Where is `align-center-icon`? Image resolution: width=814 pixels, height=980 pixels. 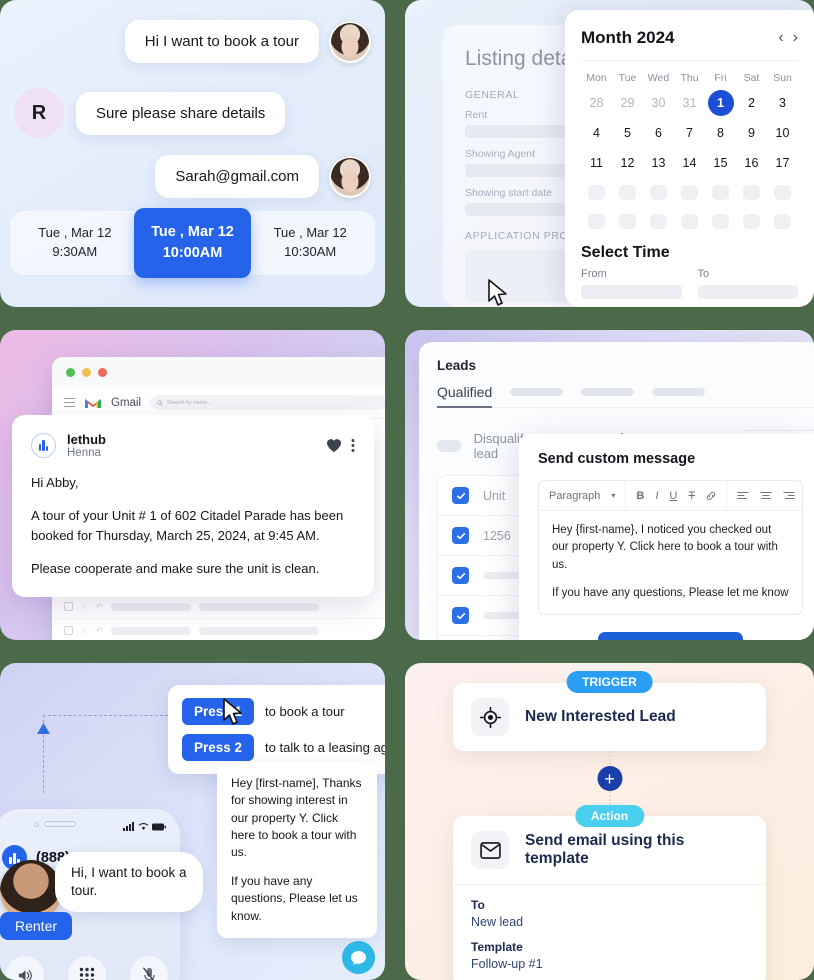 align-center-icon is located at coordinates (766, 495).